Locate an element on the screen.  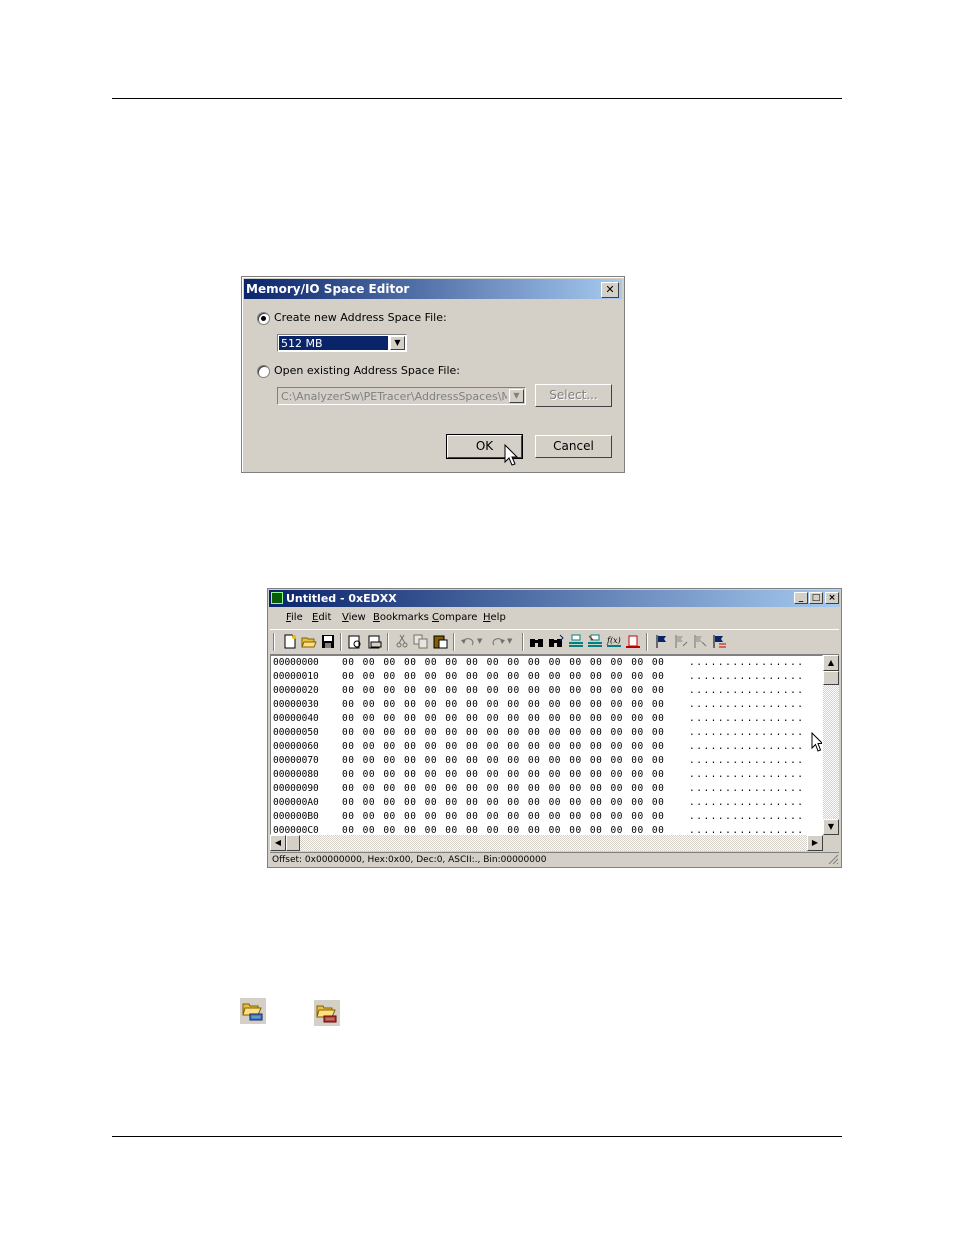
open-existing-radio is located at coordinates (263, 371).